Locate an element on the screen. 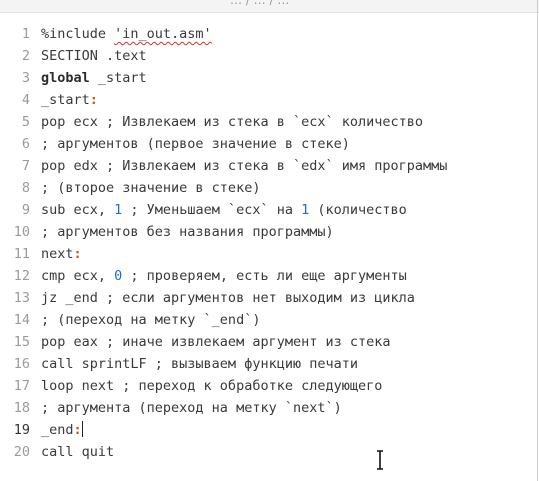 This screenshot has width=539, height=481. code-text: call sprintLF ; вызываем функцию печати is located at coordinates (199, 364).